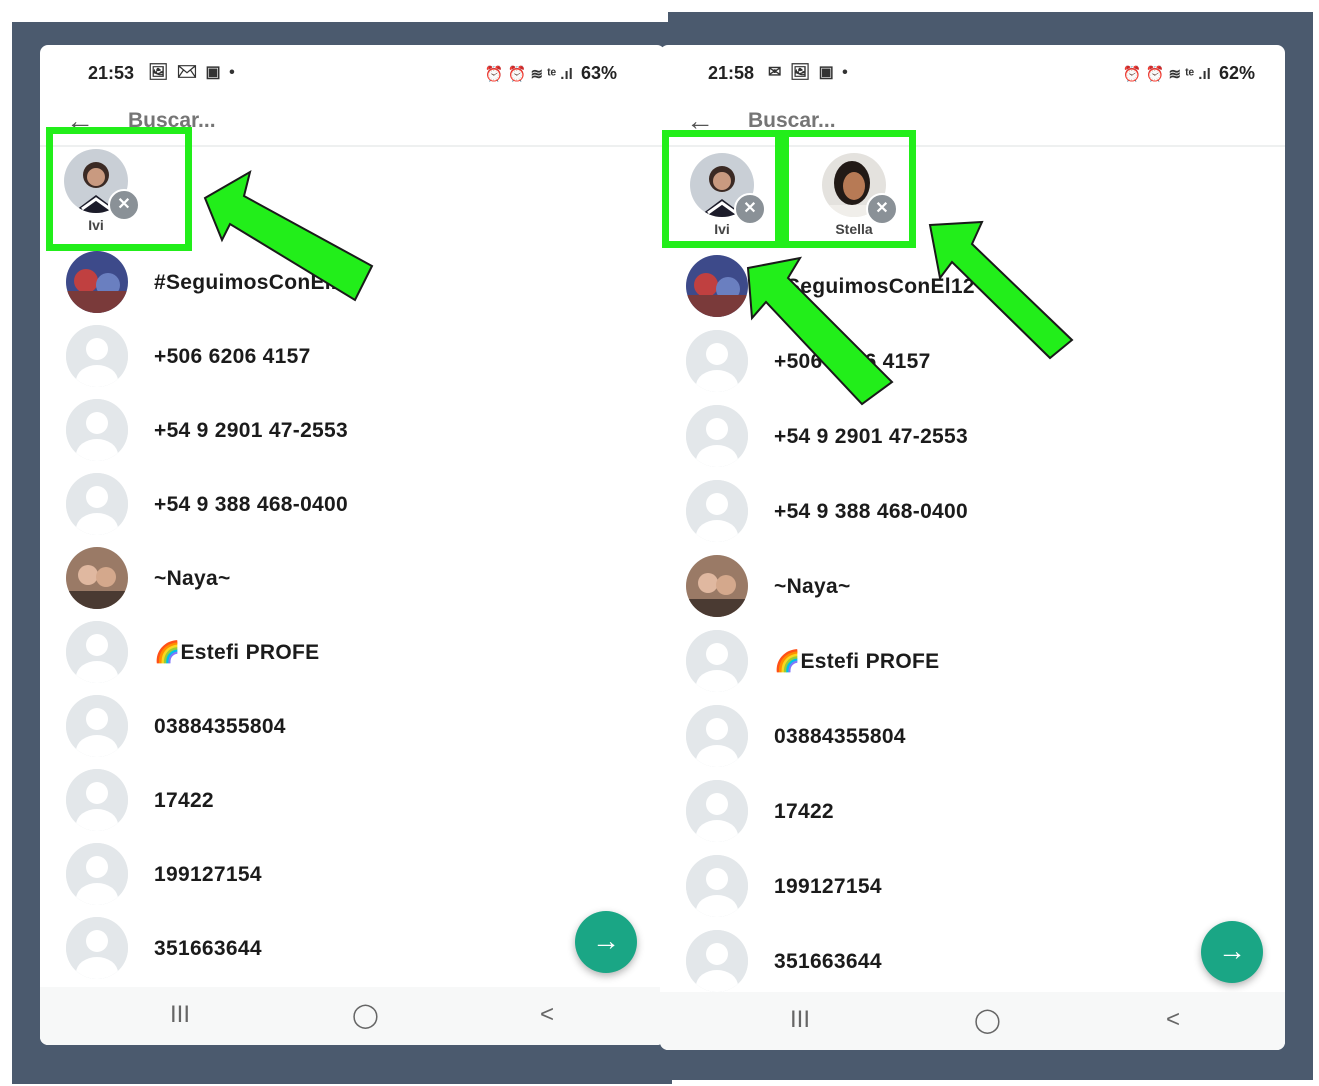 Image resolution: width=1319 pixels, height=1086 pixels. I want to click on status-bar: 21:53 🖼 ✉ ▣ • ⏰ ⏰ ≋ ᵗᵉ .ıl 63%, so click(352, 74).